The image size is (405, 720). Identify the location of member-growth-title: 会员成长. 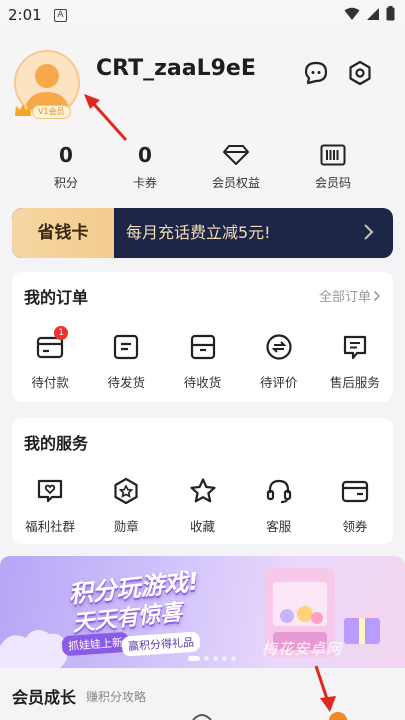
(44, 697).